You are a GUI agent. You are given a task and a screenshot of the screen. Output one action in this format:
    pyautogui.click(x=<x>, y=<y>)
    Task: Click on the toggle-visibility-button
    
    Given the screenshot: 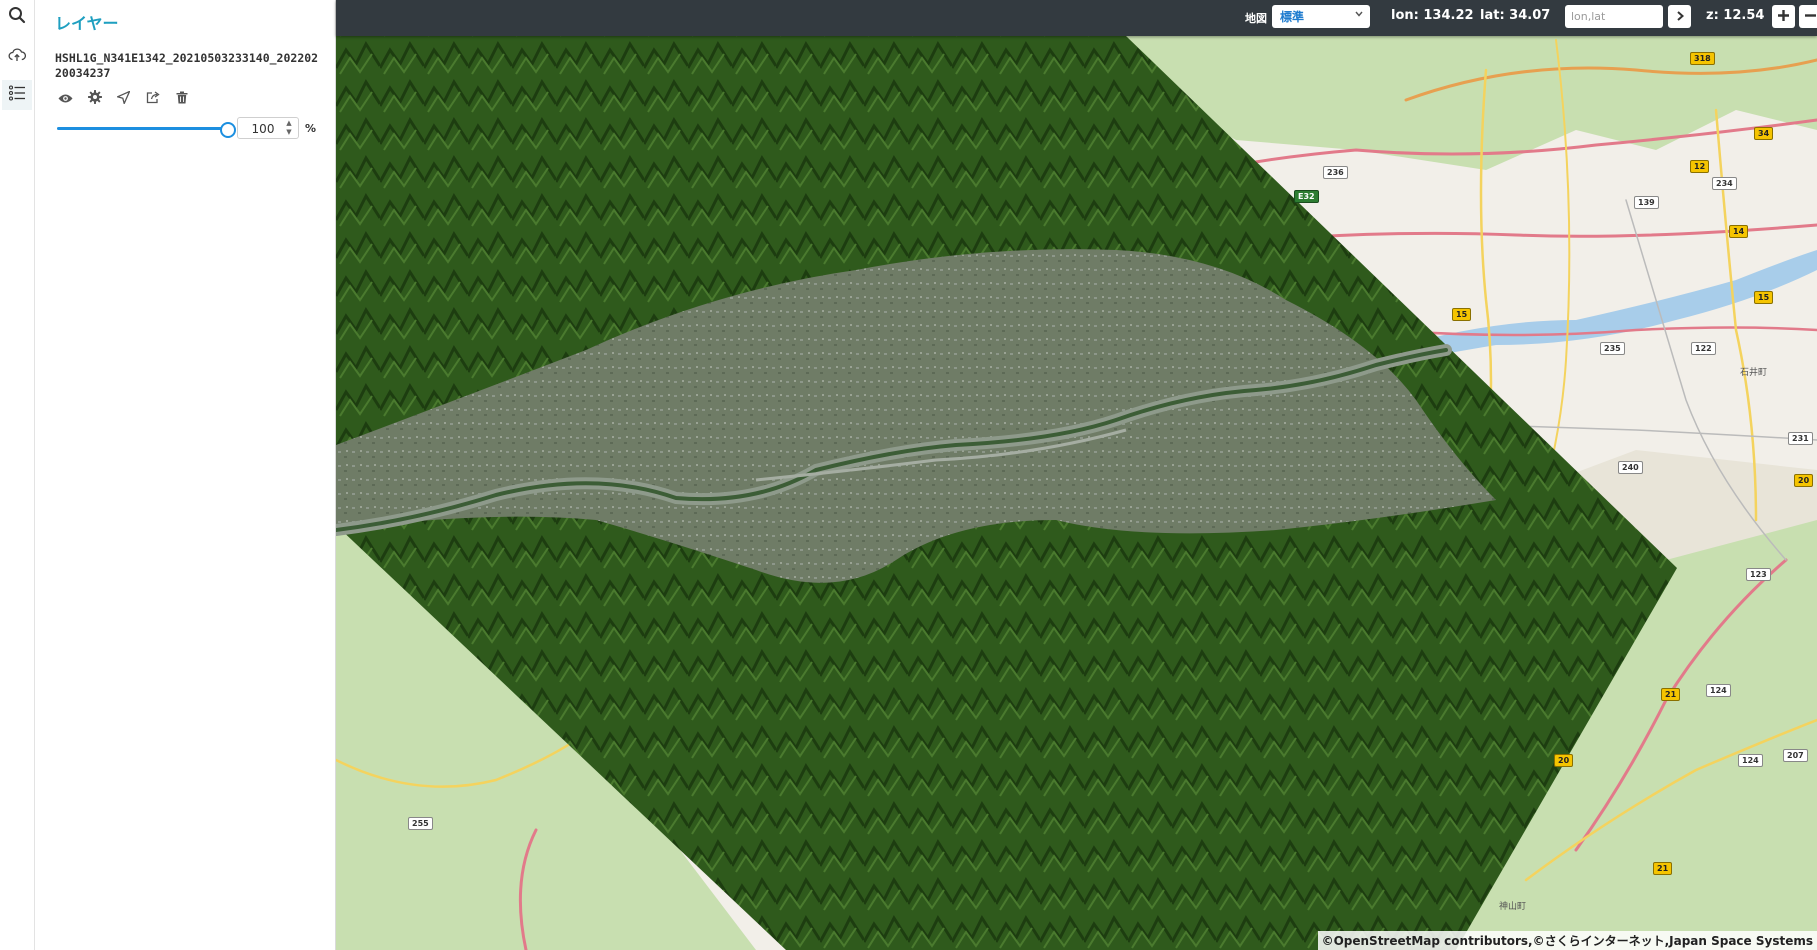 What is the action you would take?
    pyautogui.click(x=65, y=98)
    